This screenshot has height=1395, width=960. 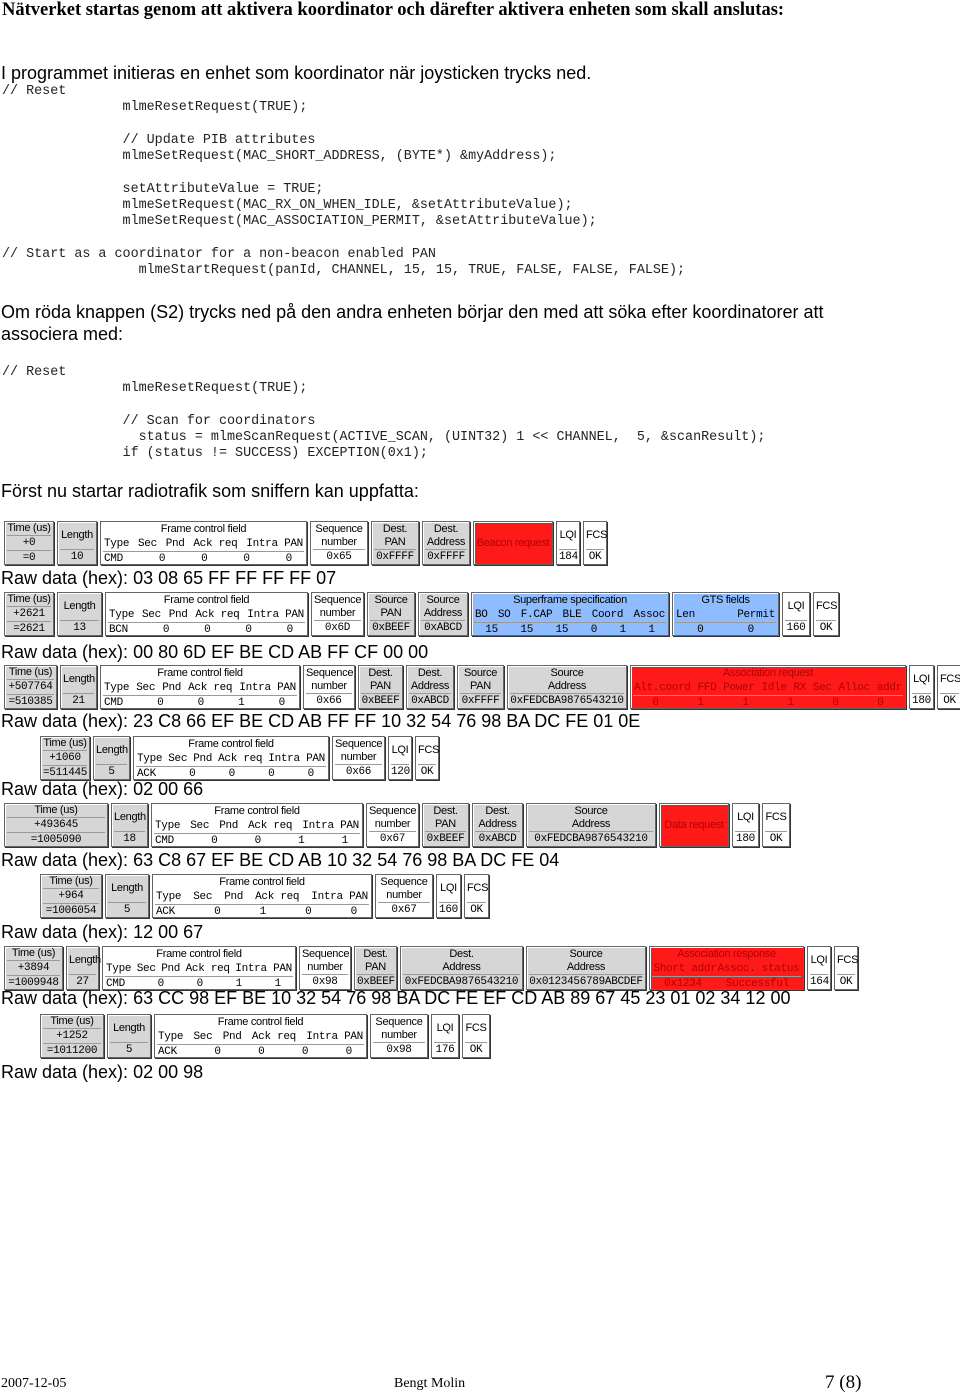 What do you see at coordinates (921, 687) in the screenshot?
I see `lqi-cell: LQI 180` at bounding box center [921, 687].